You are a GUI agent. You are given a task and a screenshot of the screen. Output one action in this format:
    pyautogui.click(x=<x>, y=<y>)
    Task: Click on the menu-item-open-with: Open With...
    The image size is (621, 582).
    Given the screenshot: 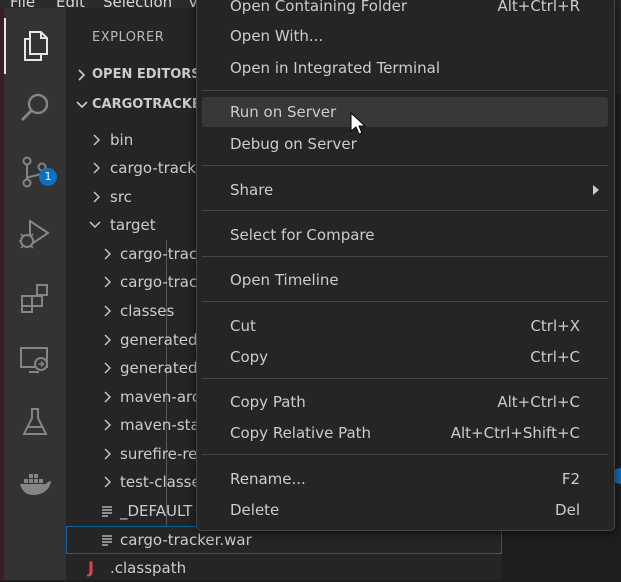 What is the action you would take?
    pyautogui.click(x=405, y=36)
    